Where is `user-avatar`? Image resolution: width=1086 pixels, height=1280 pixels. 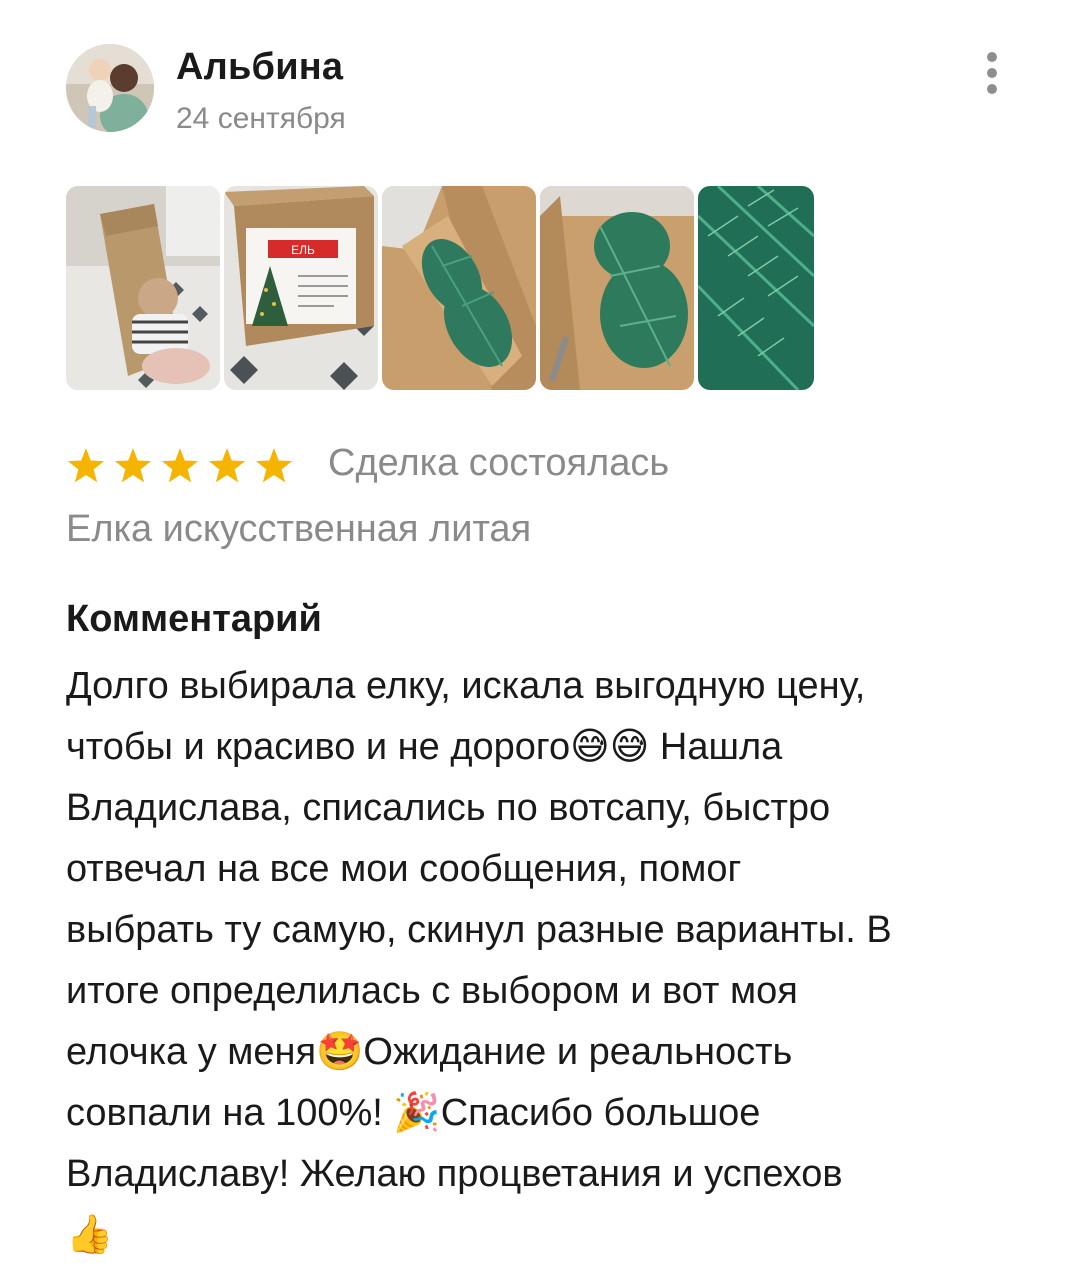
user-avatar is located at coordinates (110, 88).